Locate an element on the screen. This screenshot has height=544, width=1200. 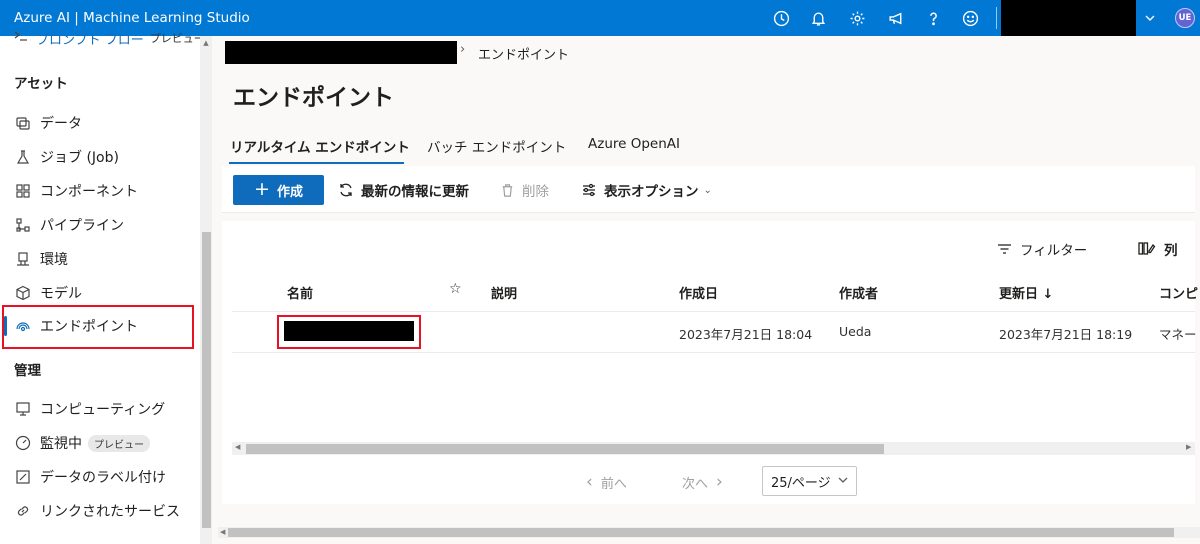
star-icon: ☆ is located at coordinates (455, 289).